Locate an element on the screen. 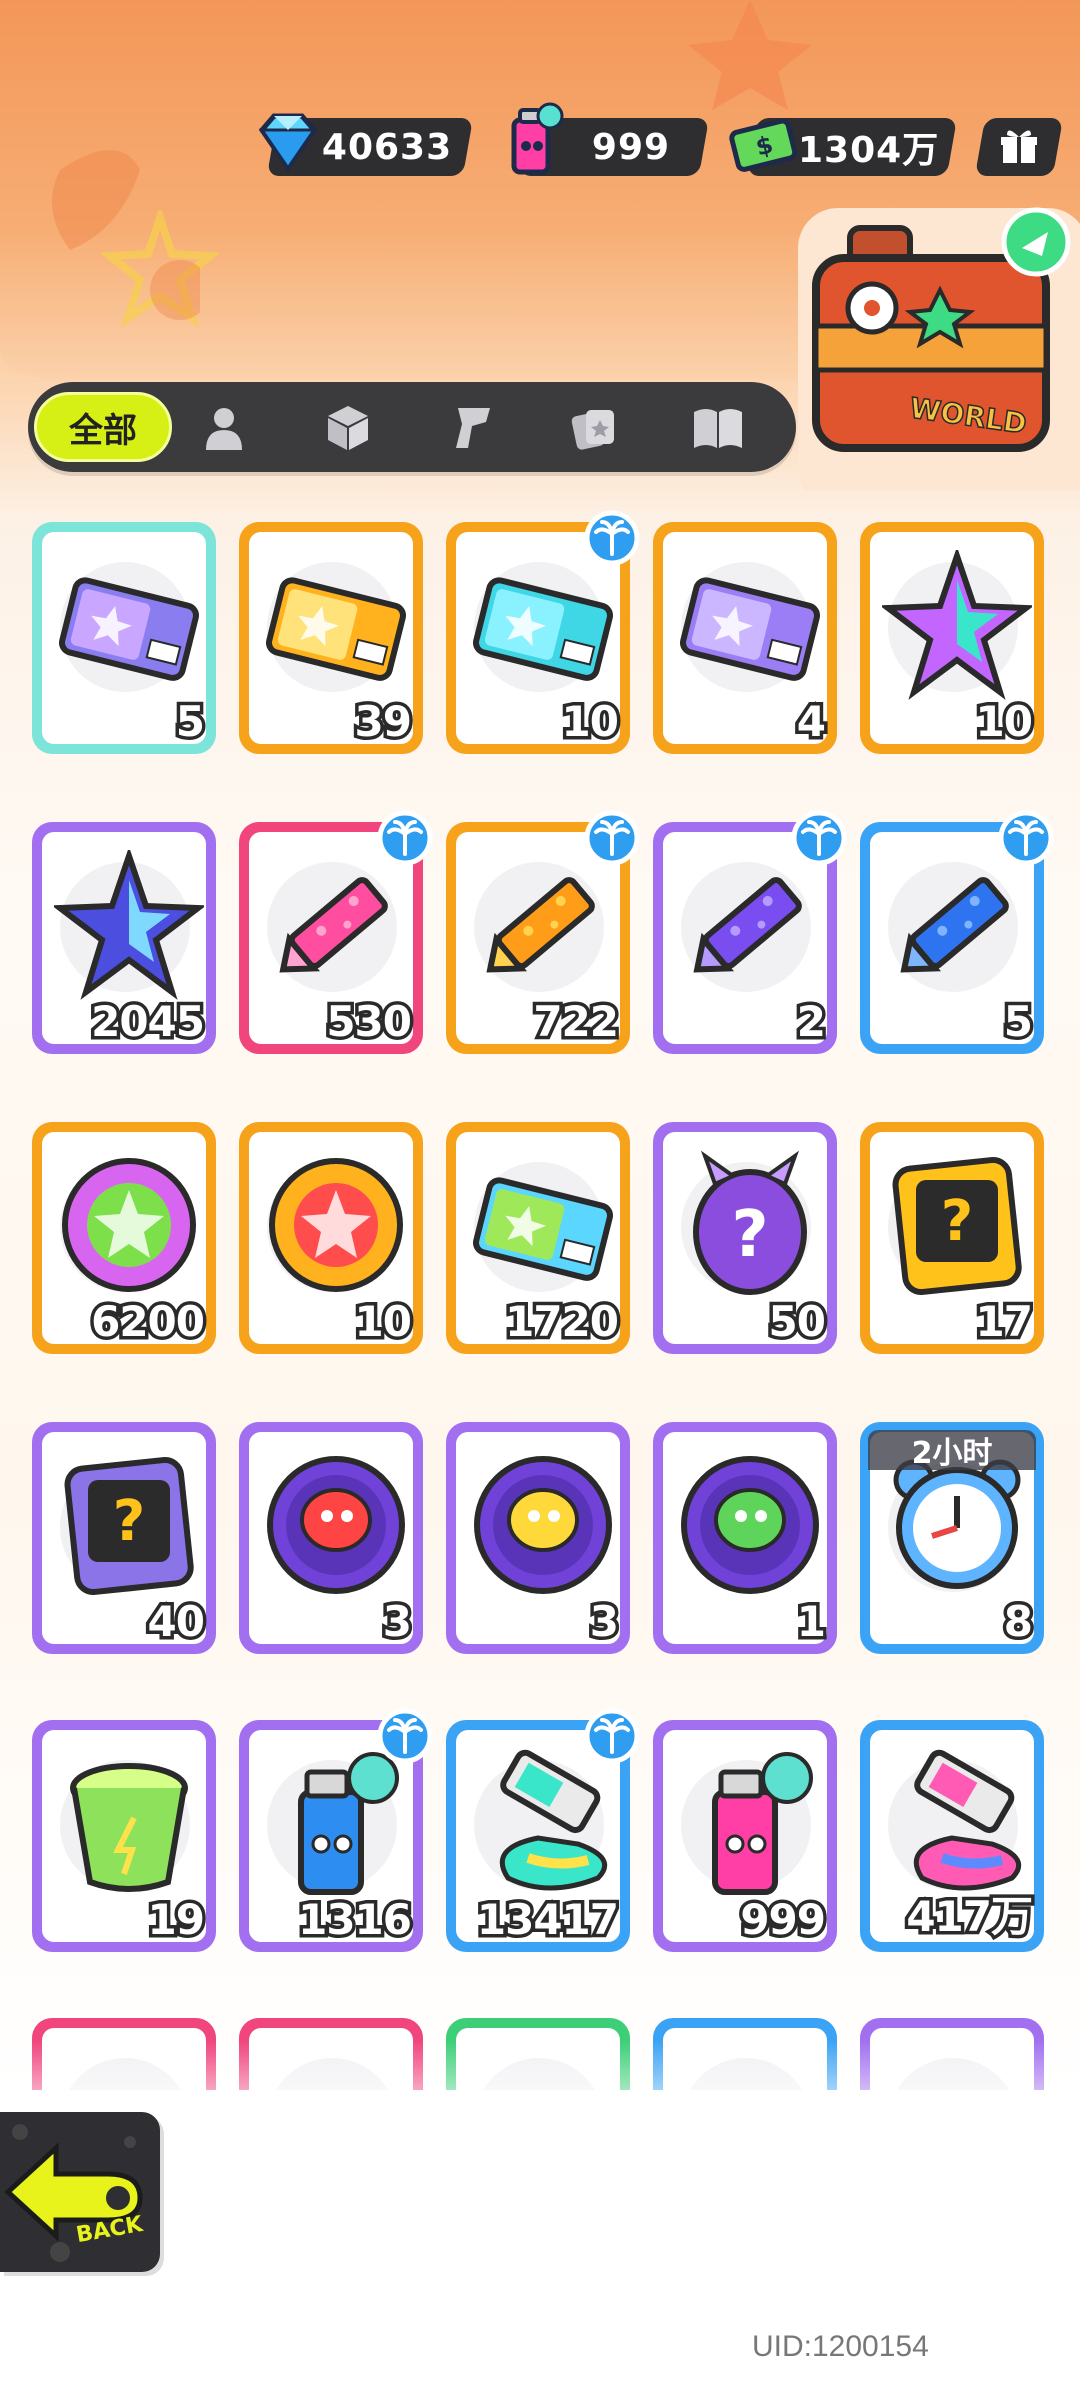 This screenshot has width=1080, height=2400. mystery-egg-icon: ? is located at coordinates (750, 1222).